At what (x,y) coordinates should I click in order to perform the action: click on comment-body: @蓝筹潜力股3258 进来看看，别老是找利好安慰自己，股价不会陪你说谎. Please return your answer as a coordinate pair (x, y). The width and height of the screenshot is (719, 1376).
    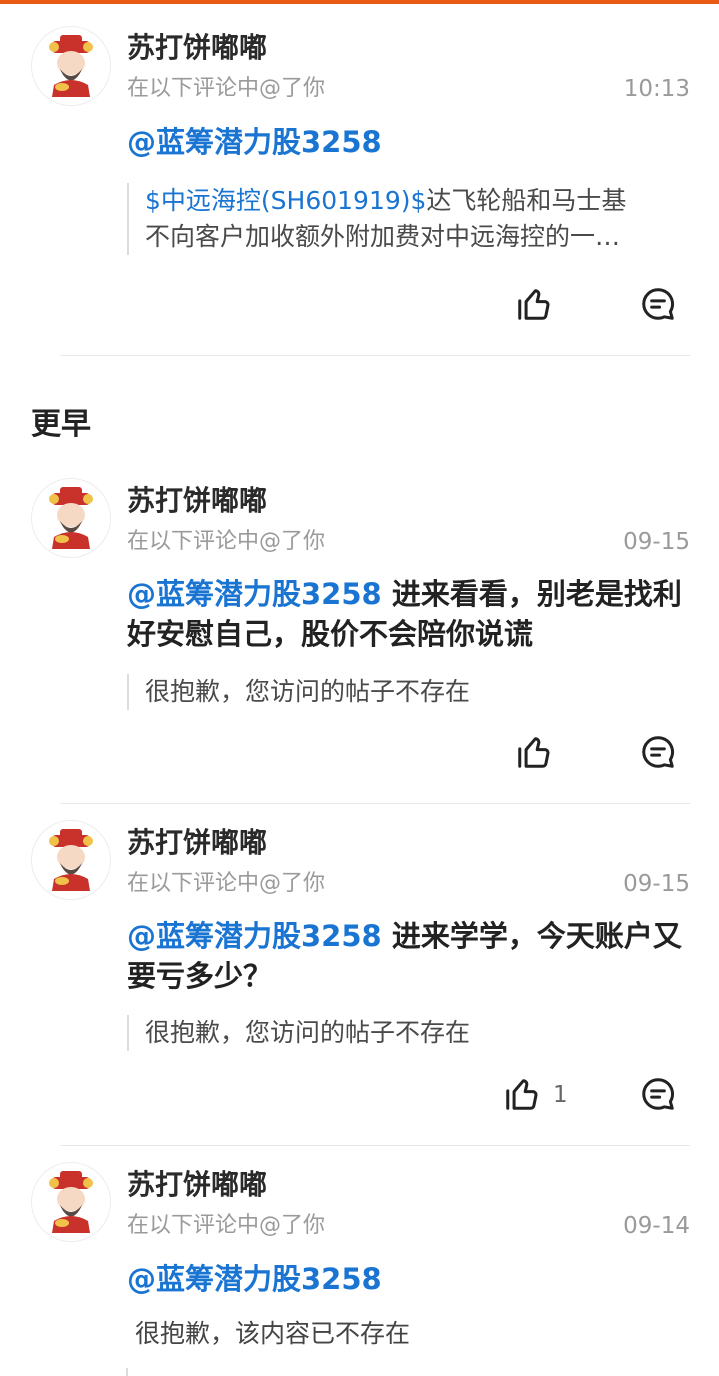
    Looking at the image, I should click on (409, 614).